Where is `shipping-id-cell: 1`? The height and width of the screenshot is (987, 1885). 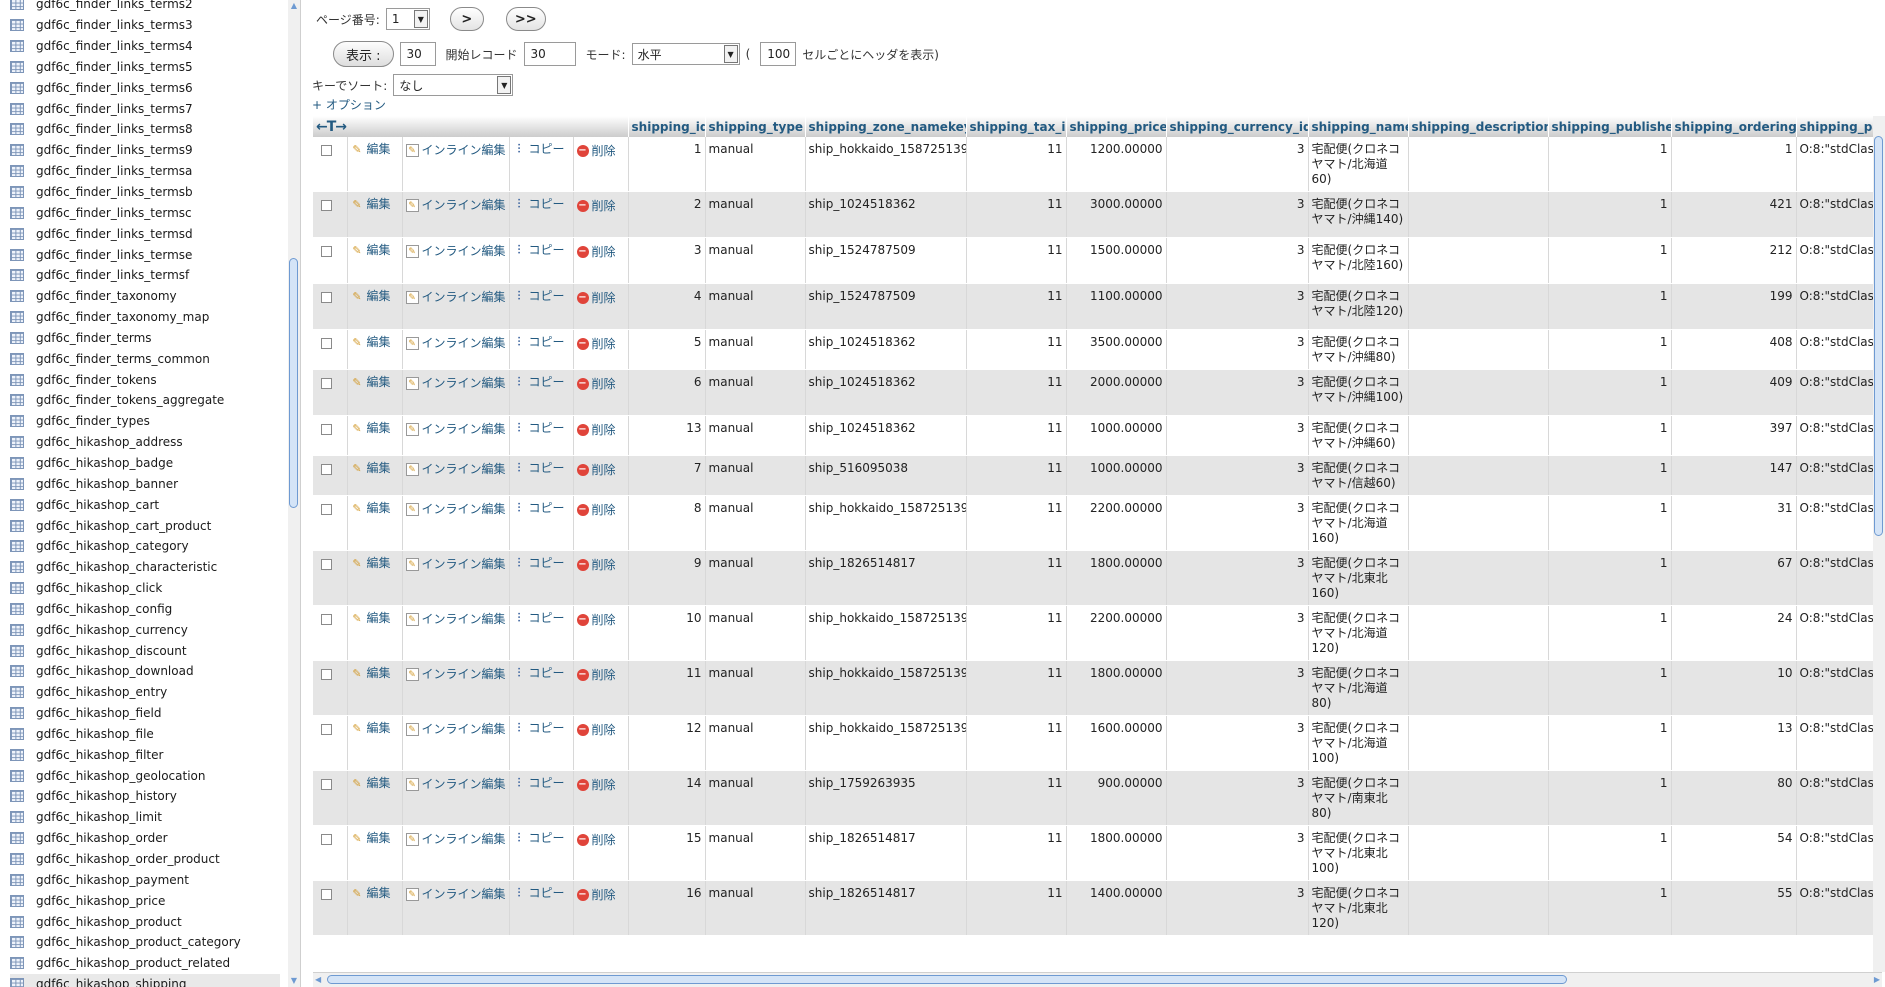
shipping-id-cell: 1 is located at coordinates (667, 164).